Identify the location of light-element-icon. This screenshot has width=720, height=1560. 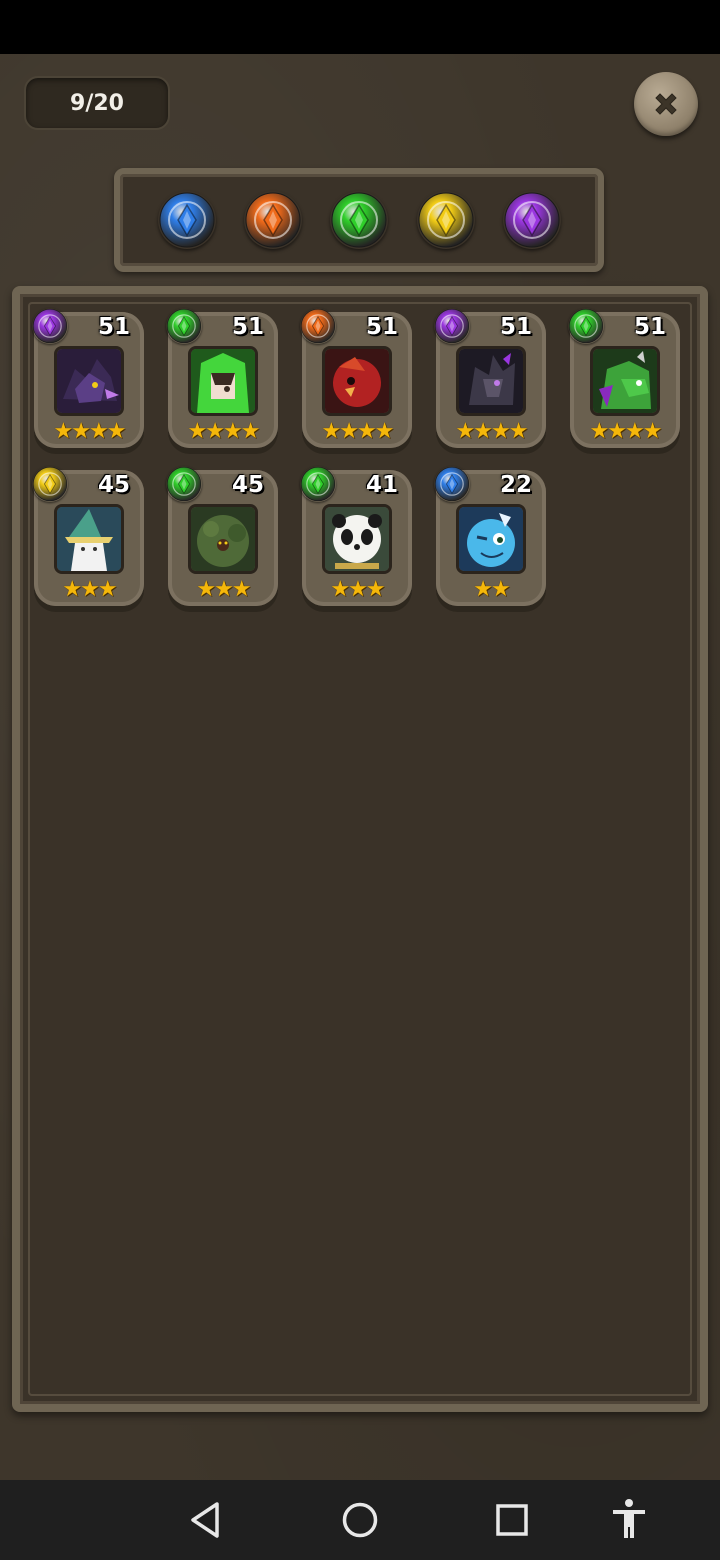
(50, 484).